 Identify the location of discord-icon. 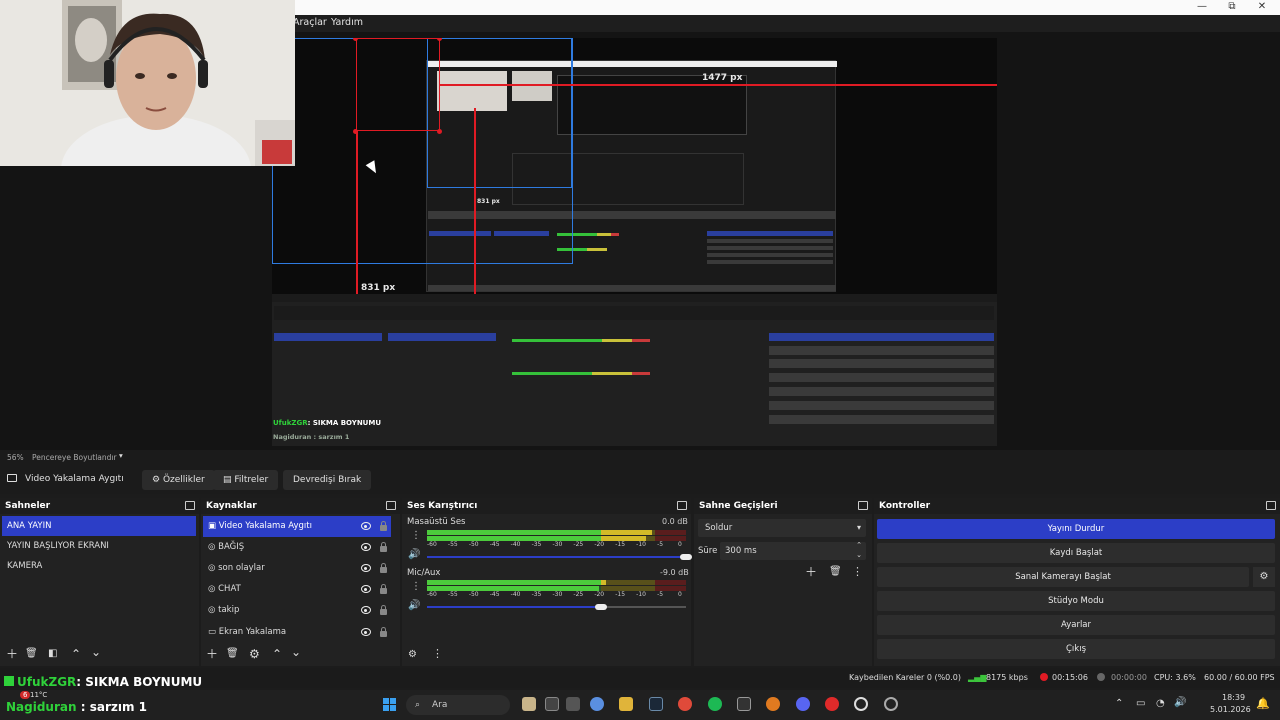
(803, 704).